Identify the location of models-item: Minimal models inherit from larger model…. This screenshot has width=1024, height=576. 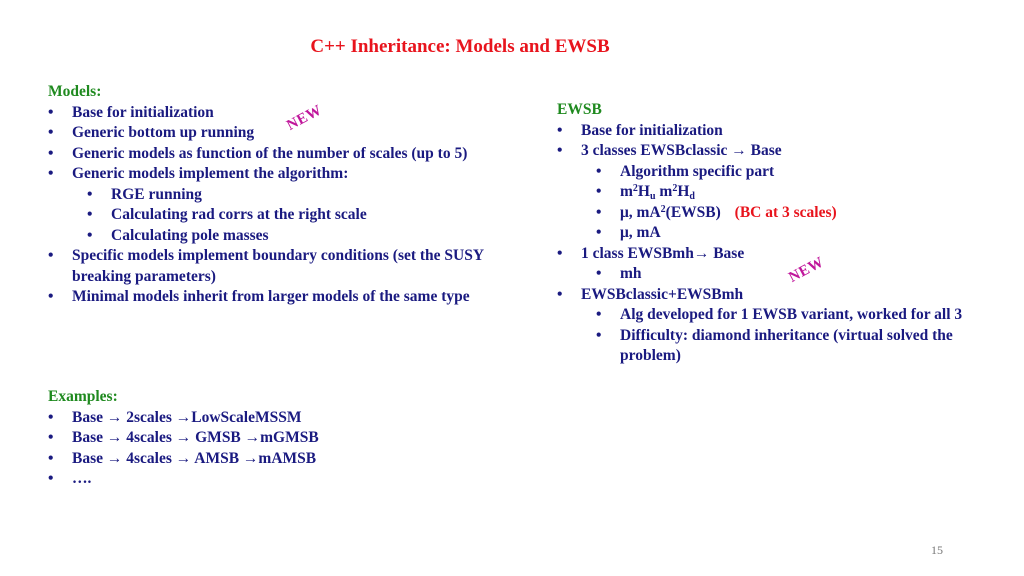
(268, 297).